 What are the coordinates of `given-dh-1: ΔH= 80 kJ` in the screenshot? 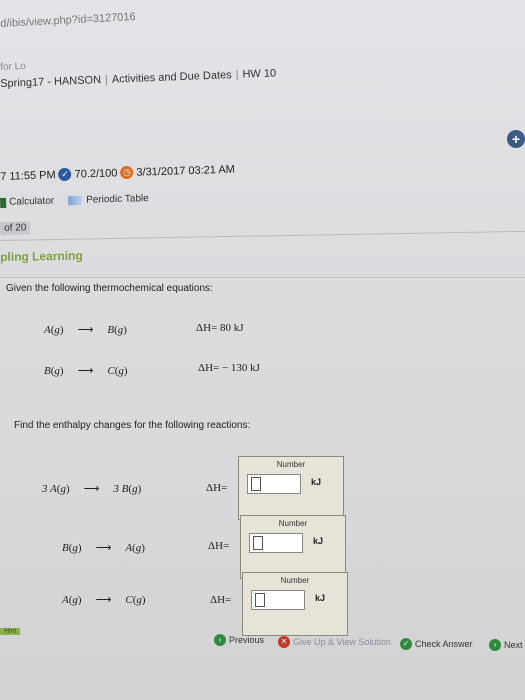 It's located at (220, 328).